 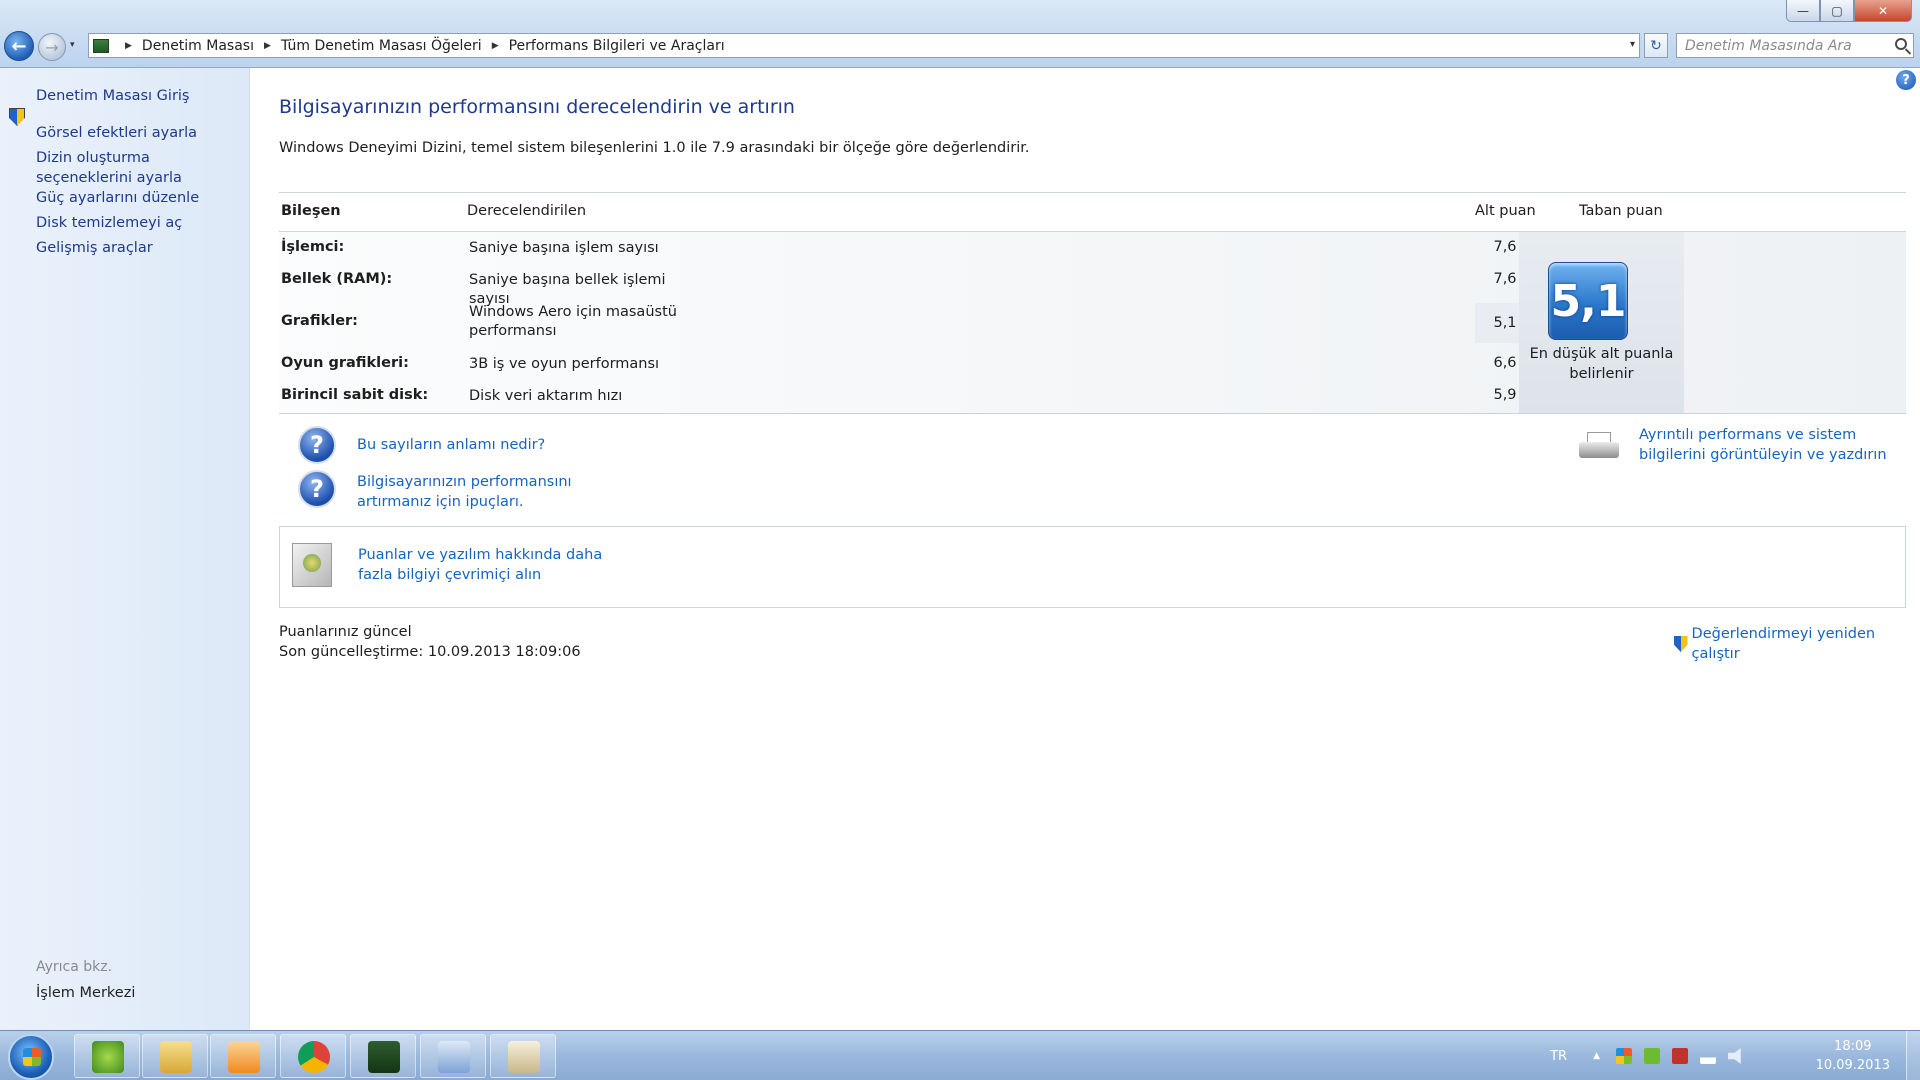 I want to click on row-component: İşlemci:, so click(x=313, y=247).